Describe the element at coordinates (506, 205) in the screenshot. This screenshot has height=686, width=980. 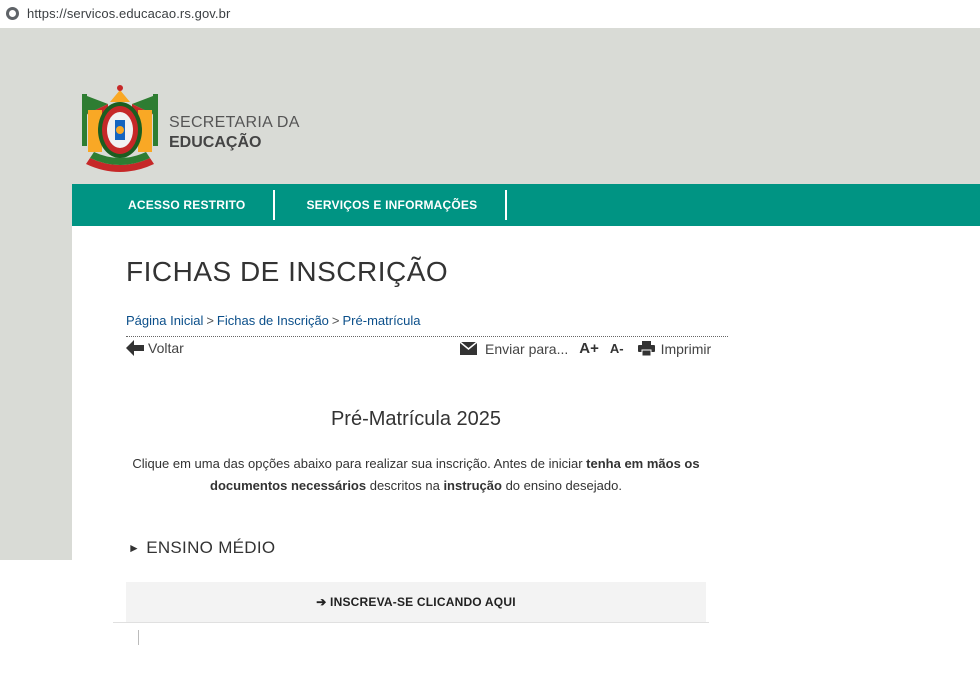
I see `nav-separator` at that location.